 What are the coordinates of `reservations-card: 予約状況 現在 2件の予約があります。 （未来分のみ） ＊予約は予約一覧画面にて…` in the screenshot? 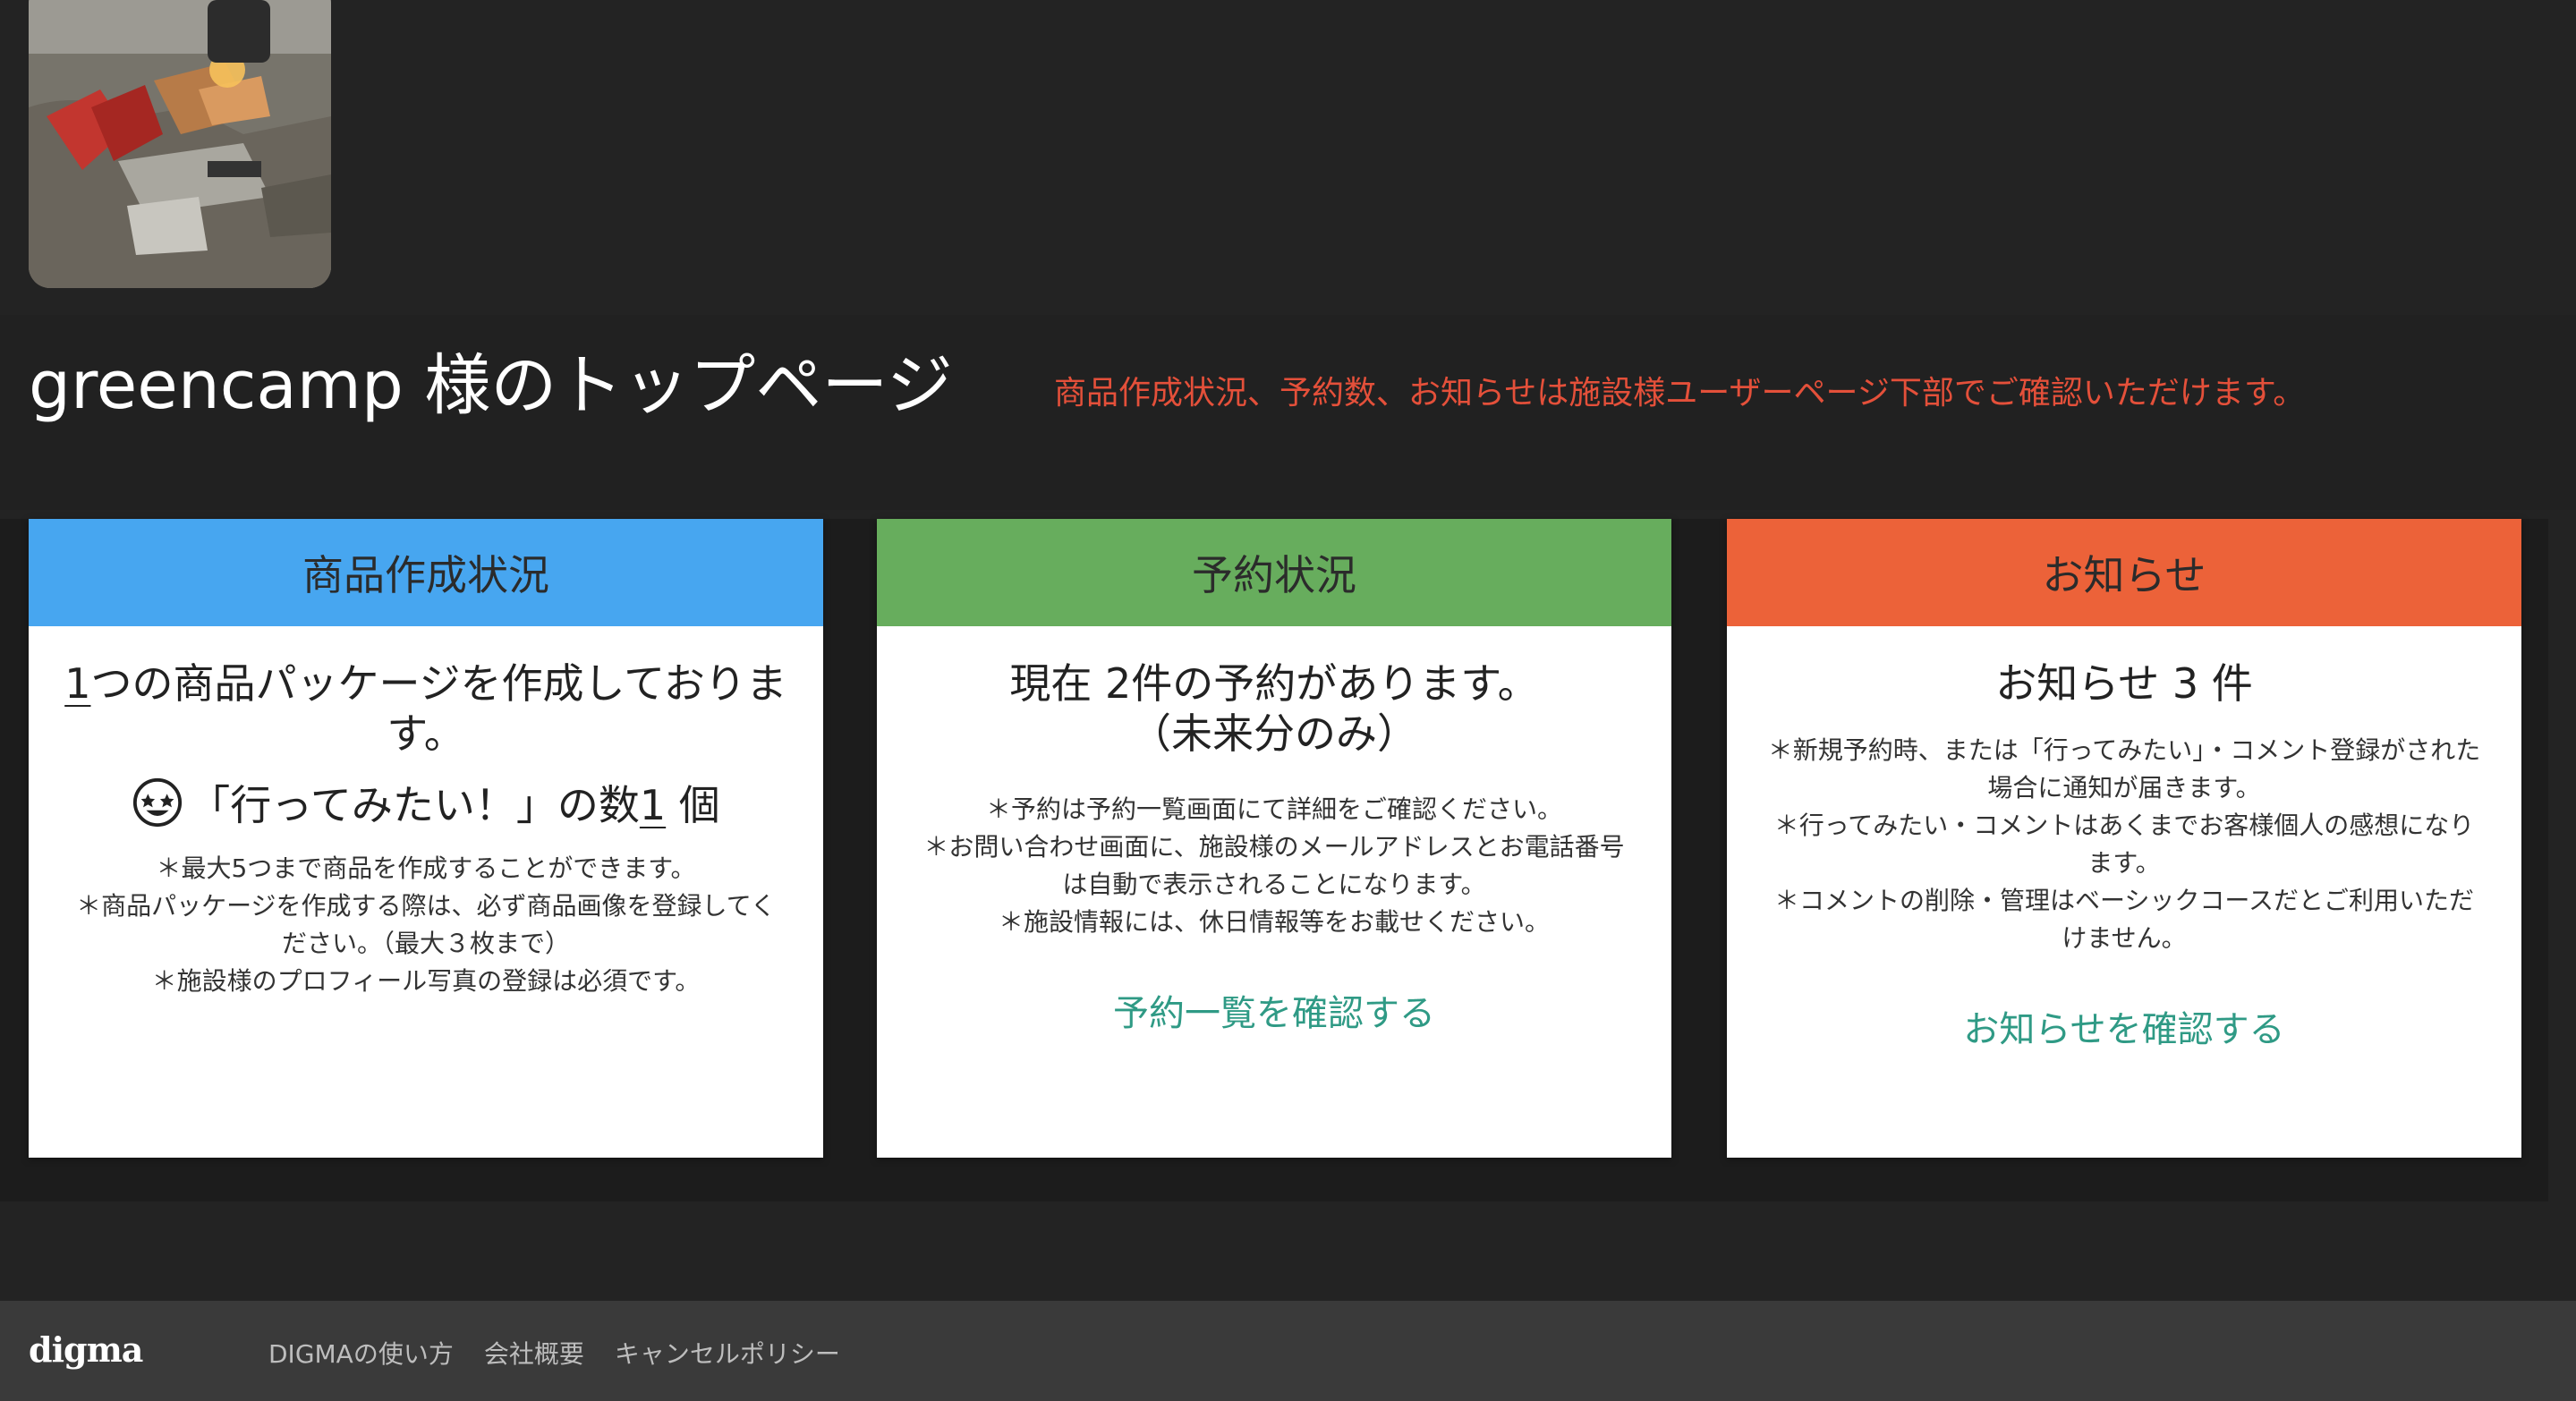 It's located at (1274, 838).